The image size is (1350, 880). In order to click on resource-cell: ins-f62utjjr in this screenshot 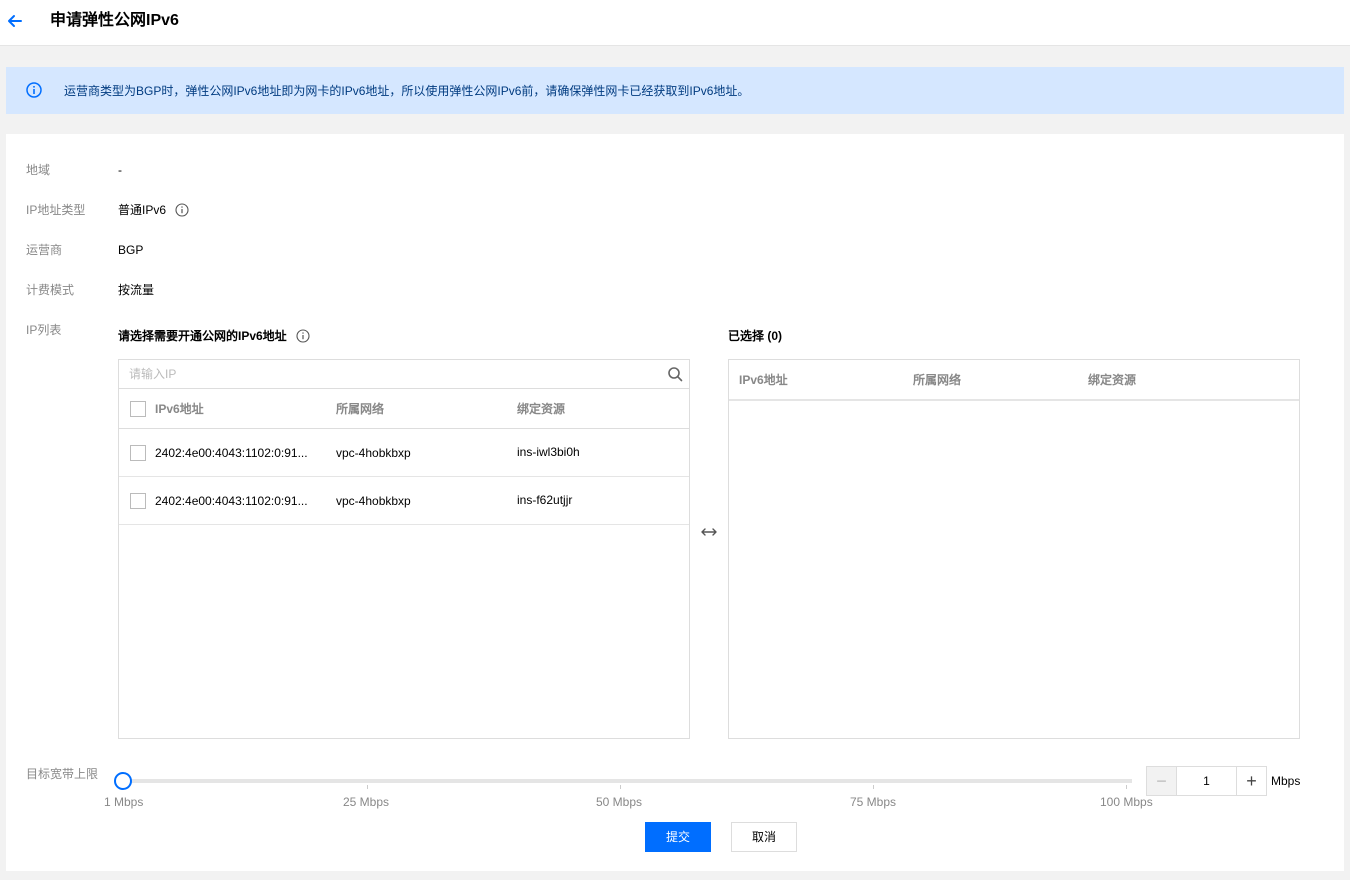, I will do `click(545, 500)`.